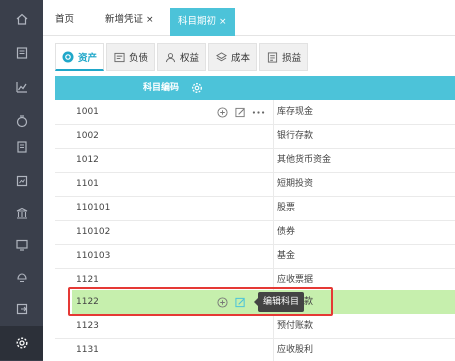  What do you see at coordinates (64, 20) in the screenshot?
I see `tab-home: 首页` at bounding box center [64, 20].